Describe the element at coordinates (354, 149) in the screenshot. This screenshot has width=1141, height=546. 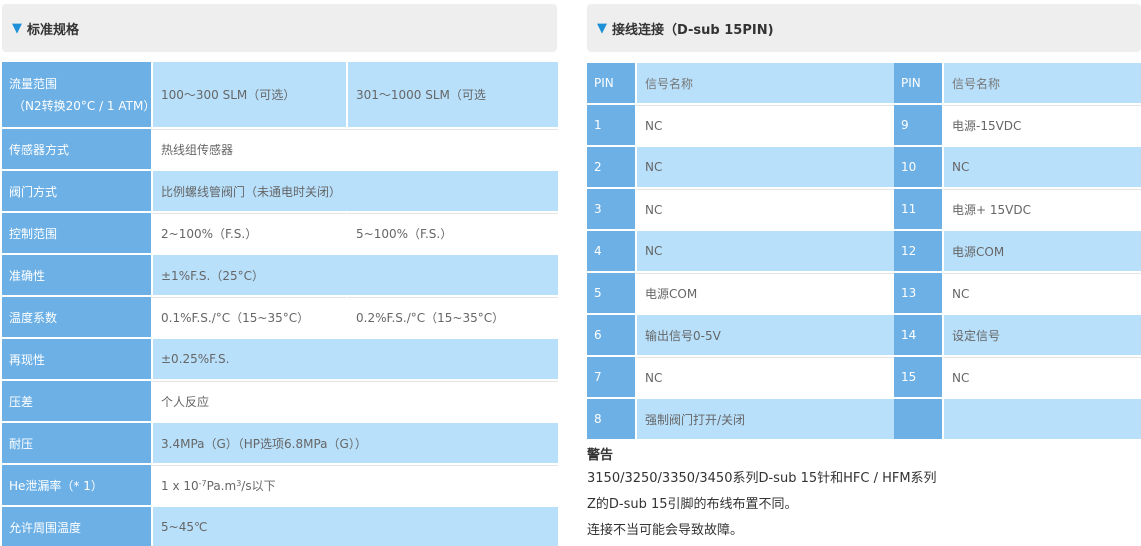
I see `spec-value: 热线组传感器` at that location.